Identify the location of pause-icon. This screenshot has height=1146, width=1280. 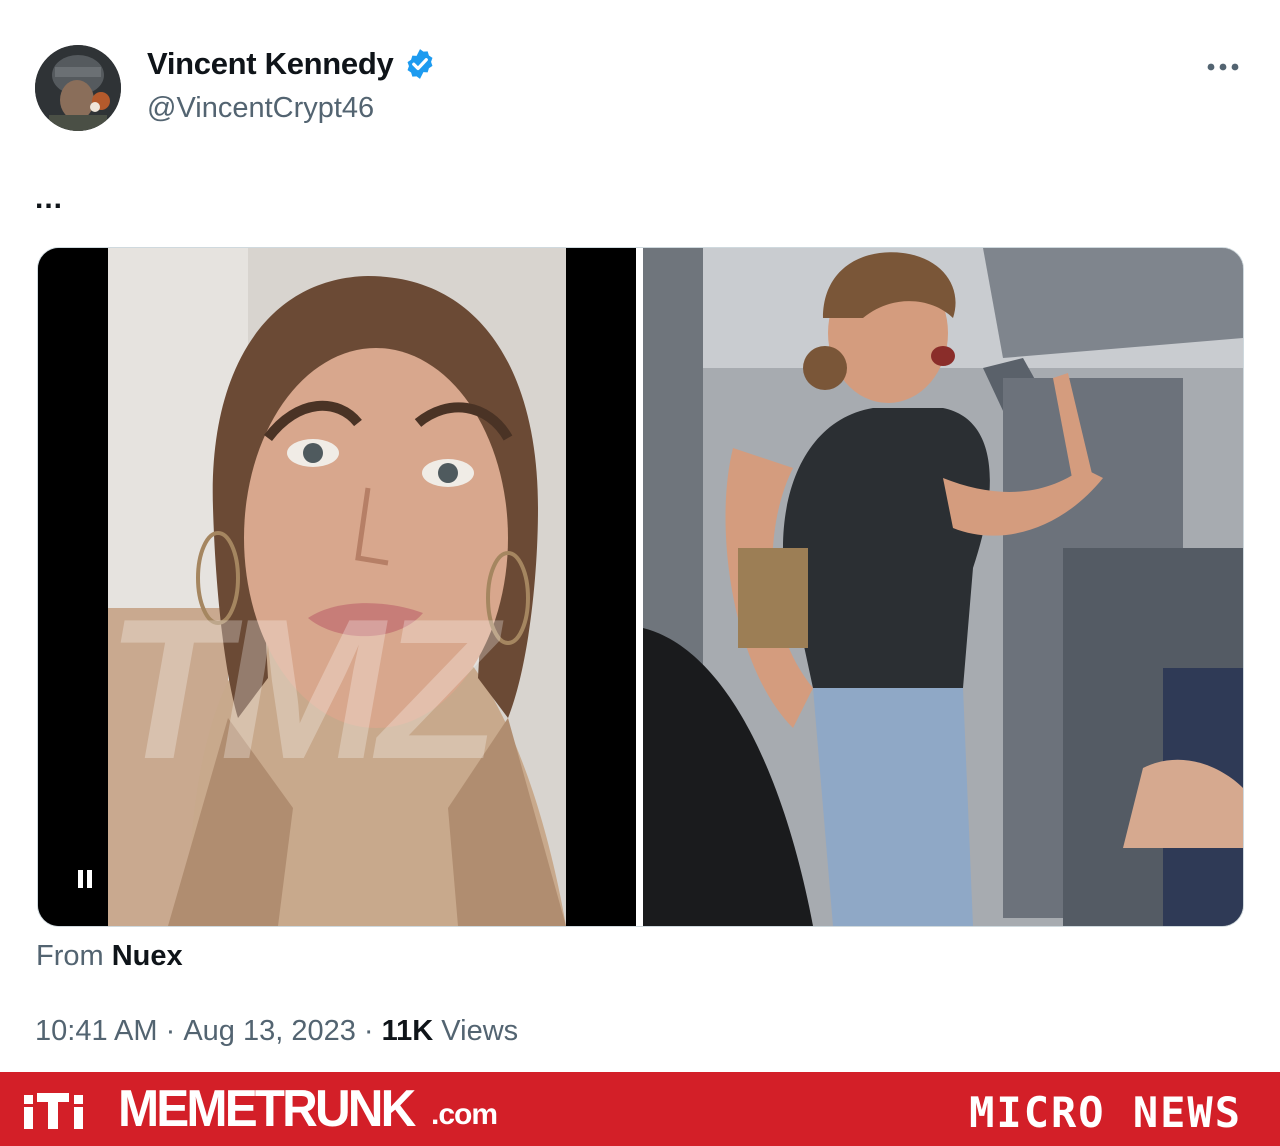
(85, 879).